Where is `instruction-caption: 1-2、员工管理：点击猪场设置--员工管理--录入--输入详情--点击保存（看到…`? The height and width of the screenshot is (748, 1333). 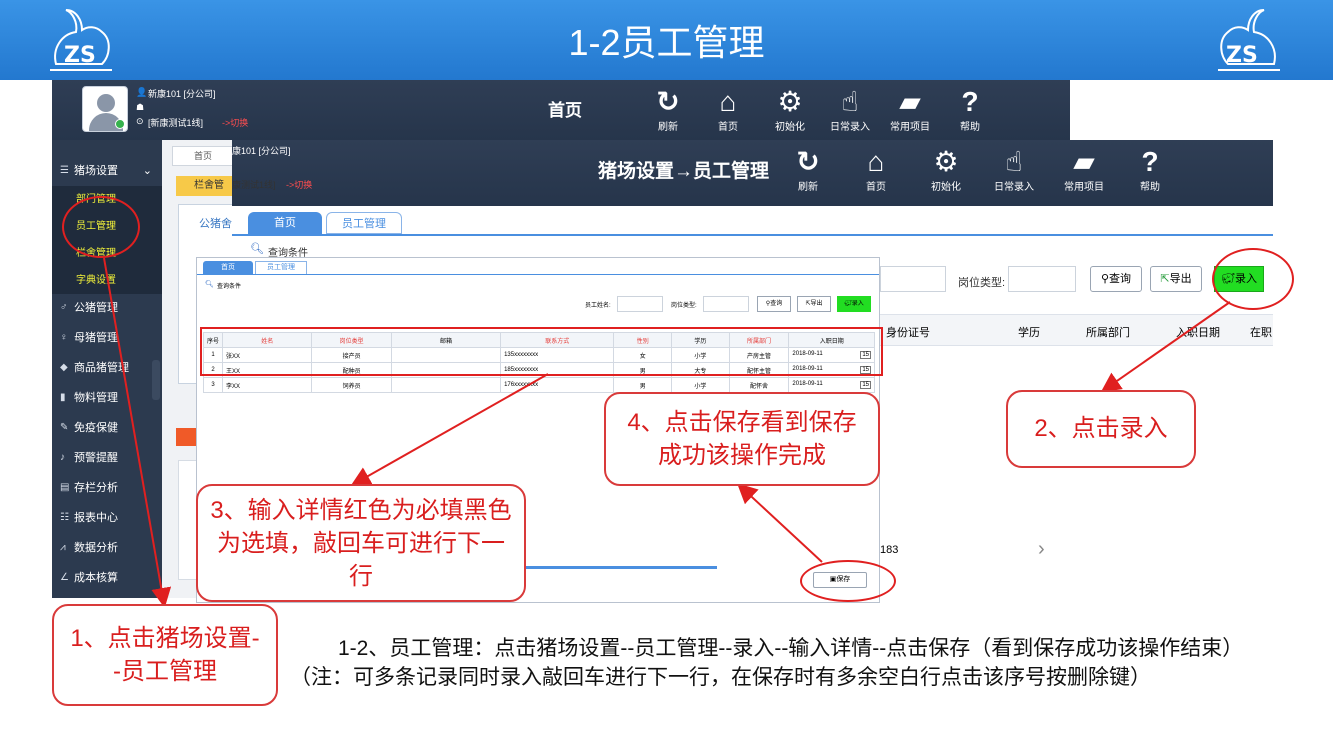 instruction-caption: 1-2、员工管理：点击猪场设置--员工管理--录入--输入详情--点击保存（看到… is located at coordinates (767, 663).